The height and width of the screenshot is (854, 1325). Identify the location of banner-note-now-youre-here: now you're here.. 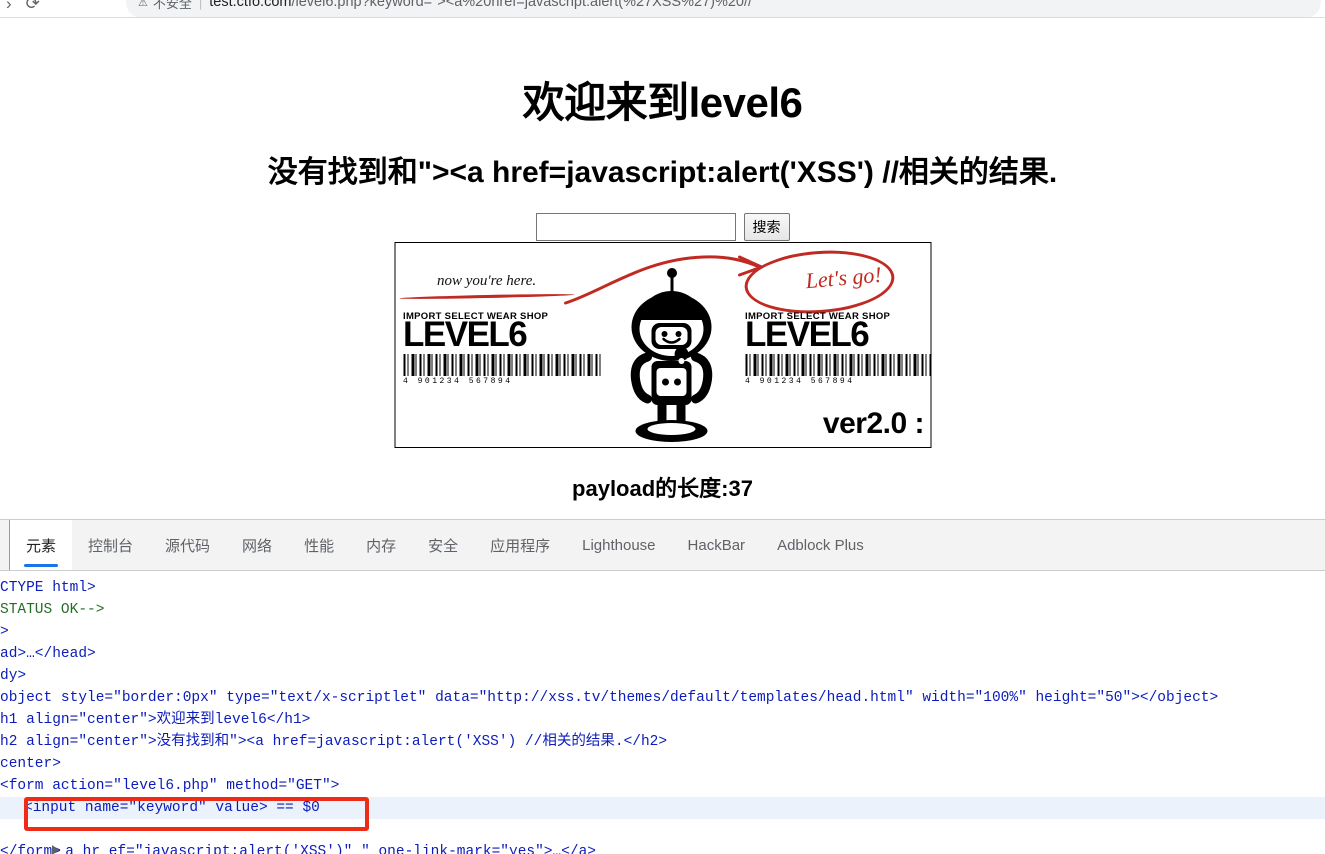
(487, 281).